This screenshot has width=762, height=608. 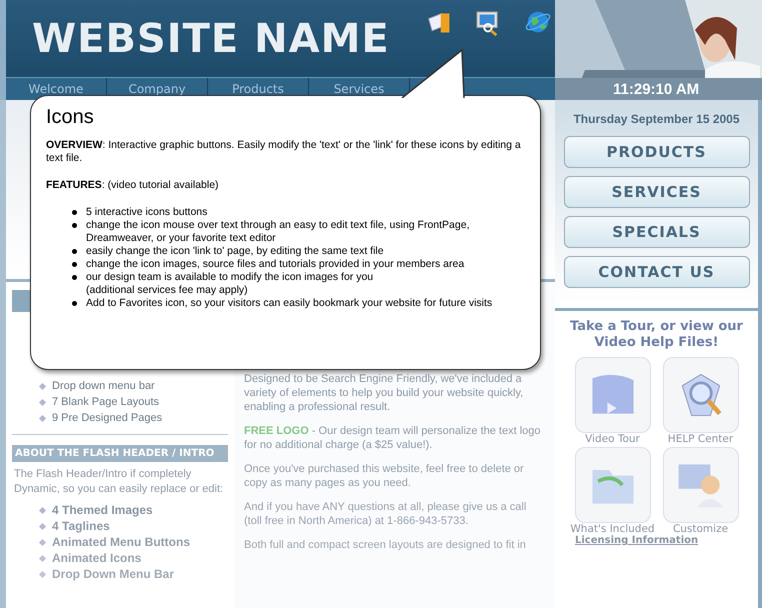 What do you see at coordinates (120, 453) in the screenshot?
I see `section-header: ABOUT THE FLASH HEADER / INTRO` at bounding box center [120, 453].